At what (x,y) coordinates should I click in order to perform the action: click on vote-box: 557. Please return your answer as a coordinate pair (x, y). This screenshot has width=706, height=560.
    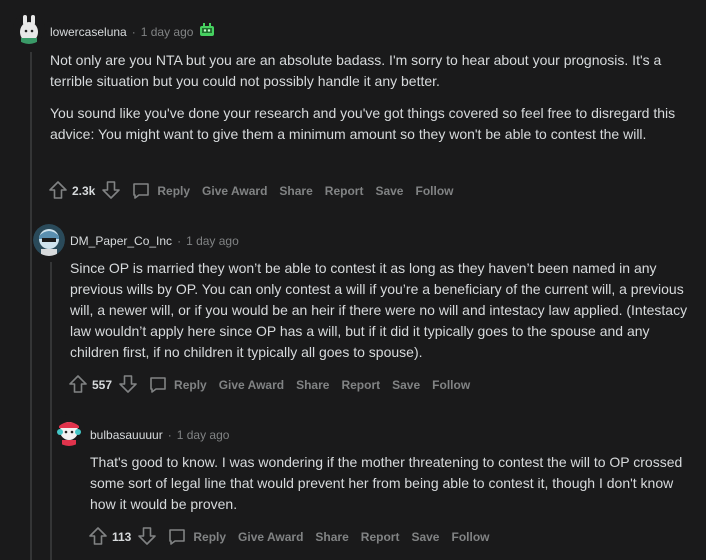
    Looking at the image, I should click on (103, 385).